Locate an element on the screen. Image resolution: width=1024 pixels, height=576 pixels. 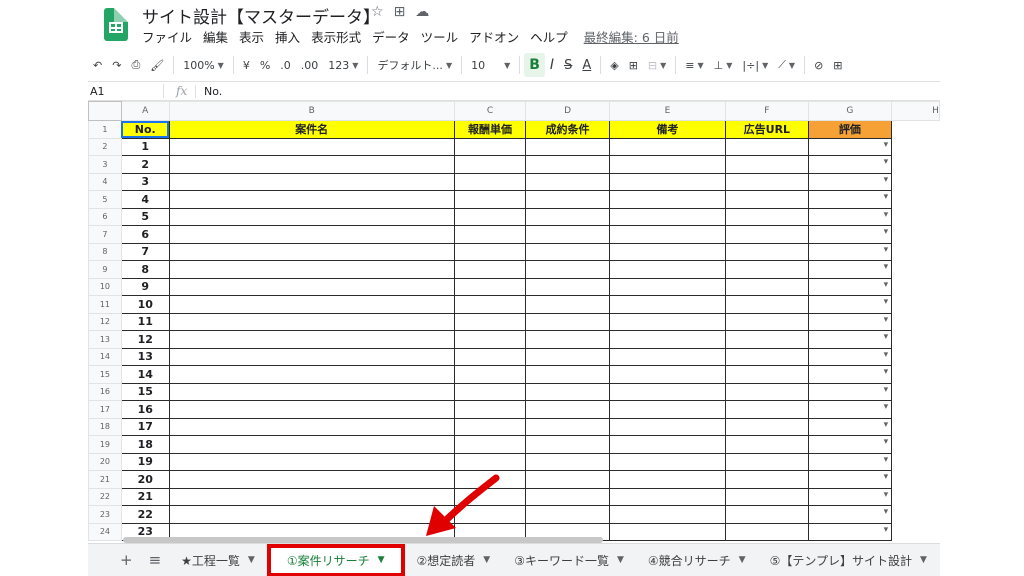
row-header: 1 is located at coordinates (105, 129).